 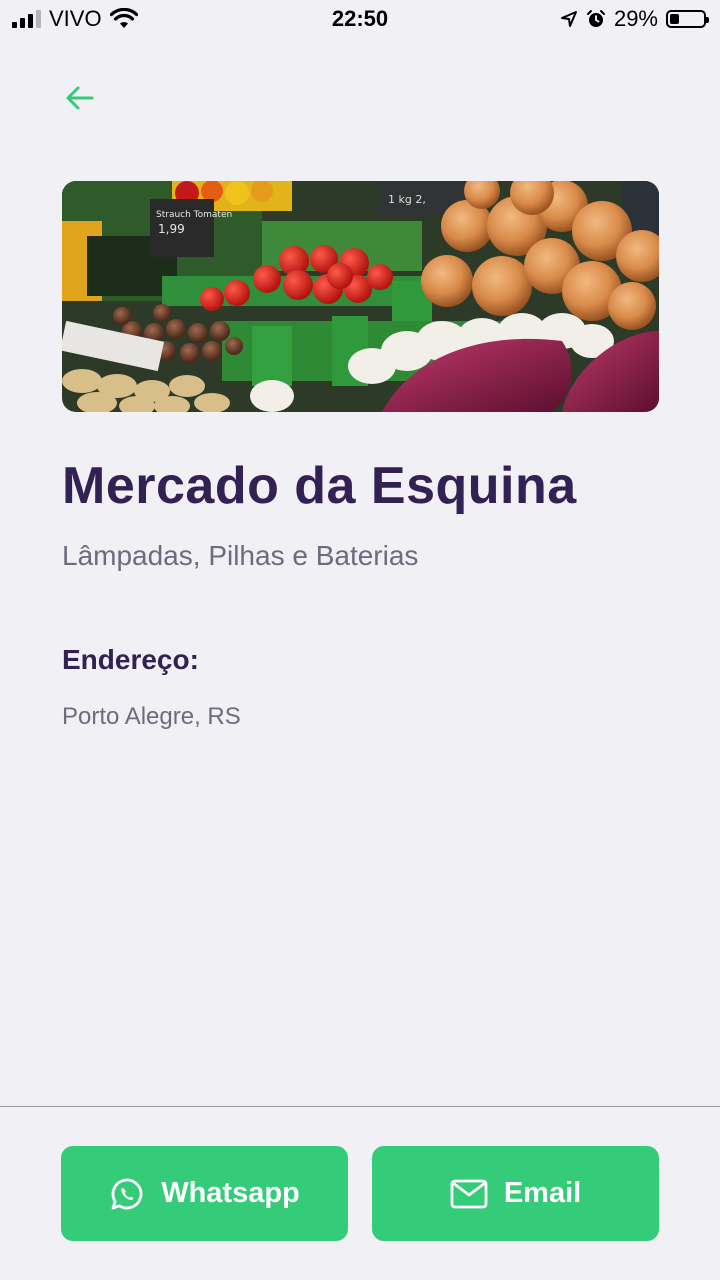 I want to click on address-label: Endereço:, so click(x=130, y=659).